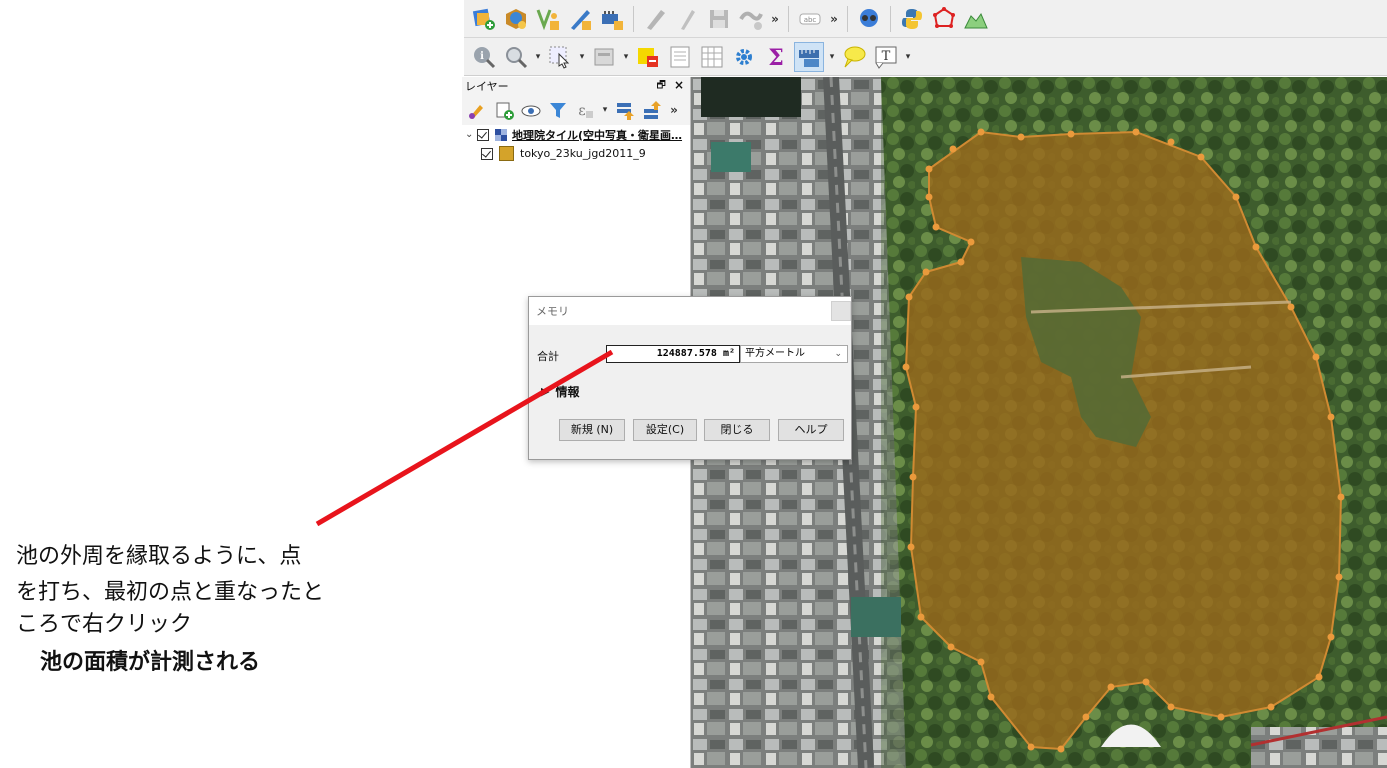 The height and width of the screenshot is (768, 1387). Describe the element at coordinates (150, 662) in the screenshot. I see `annotation-line-4: 池の面積が計測される` at that location.